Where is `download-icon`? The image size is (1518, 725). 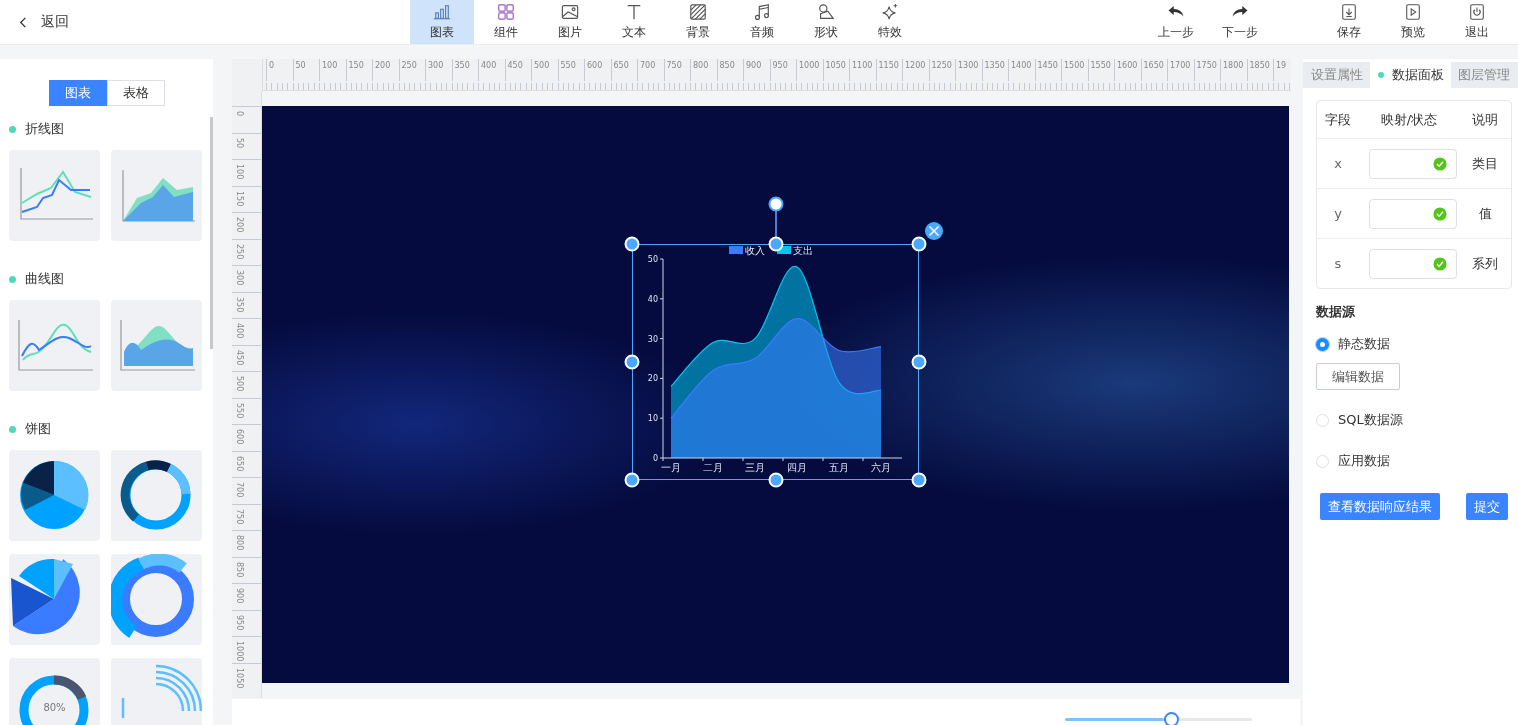 download-icon is located at coordinates (1349, 12).